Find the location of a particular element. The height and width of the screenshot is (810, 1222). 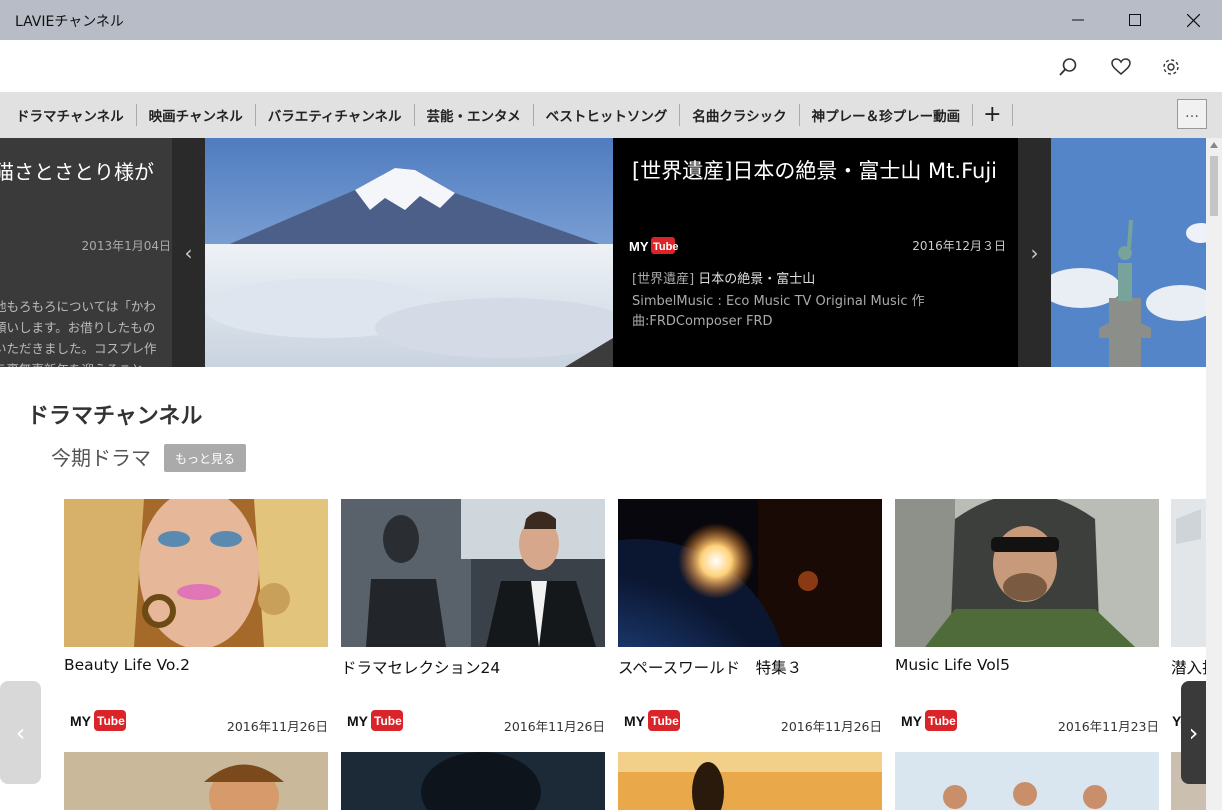

minimize-icon is located at coordinates (1078, 20).